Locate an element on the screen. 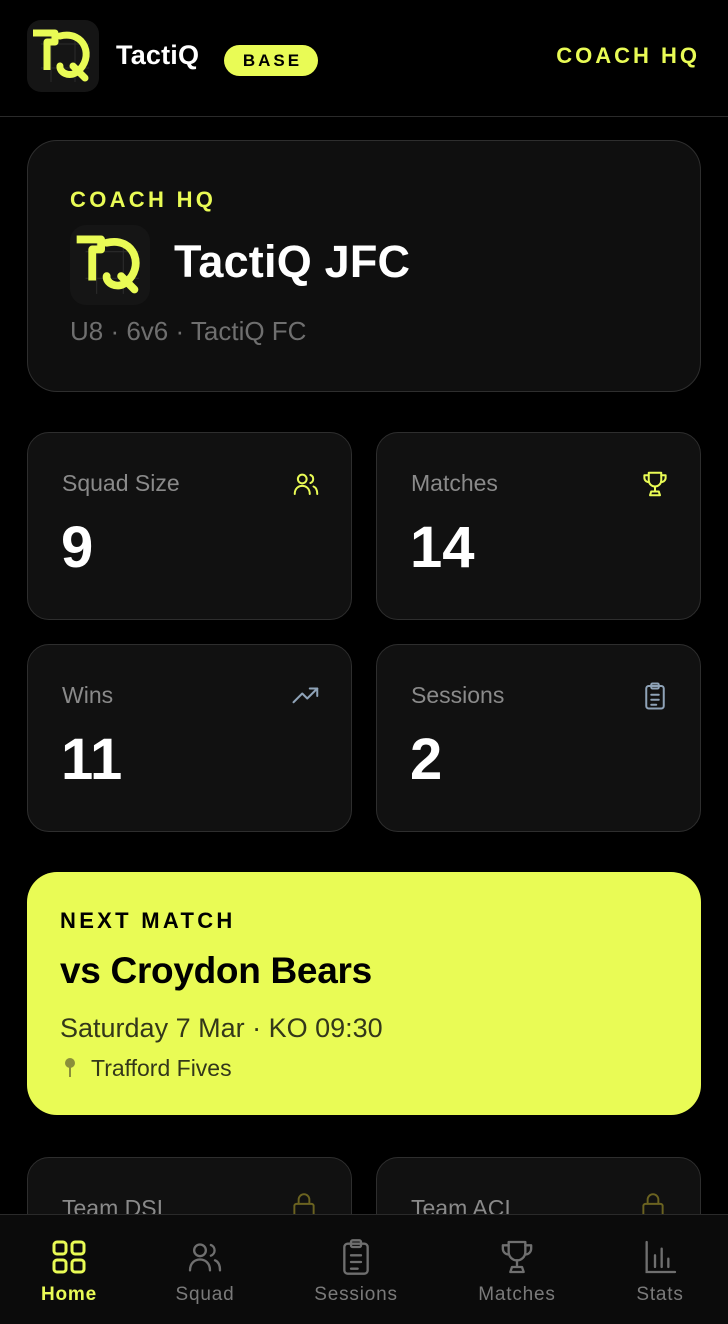 The width and height of the screenshot is (728, 1324). plan-badge: BASE is located at coordinates (271, 60).